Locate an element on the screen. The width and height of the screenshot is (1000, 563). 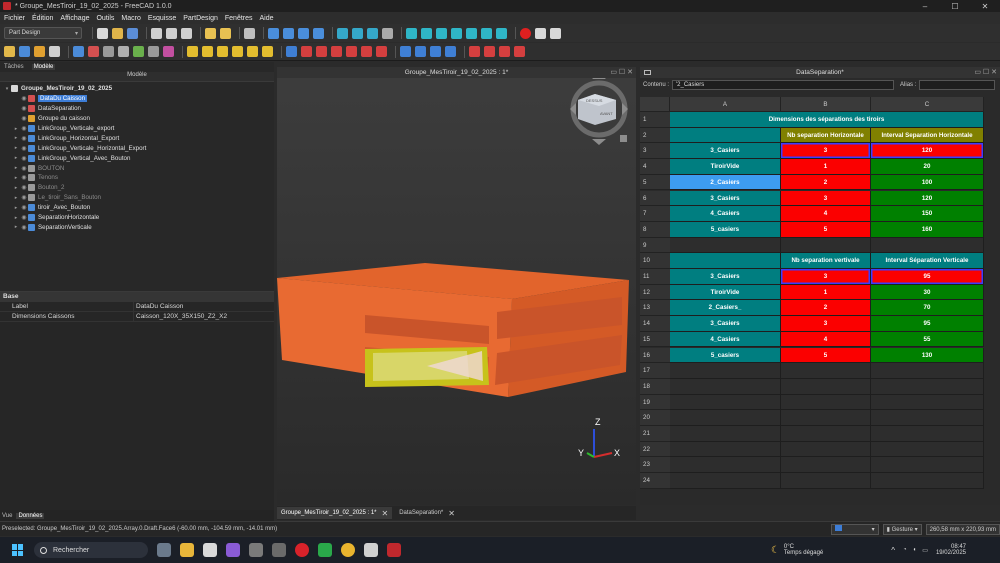
battery-icon: ▭ is located at coordinates (925, 550).